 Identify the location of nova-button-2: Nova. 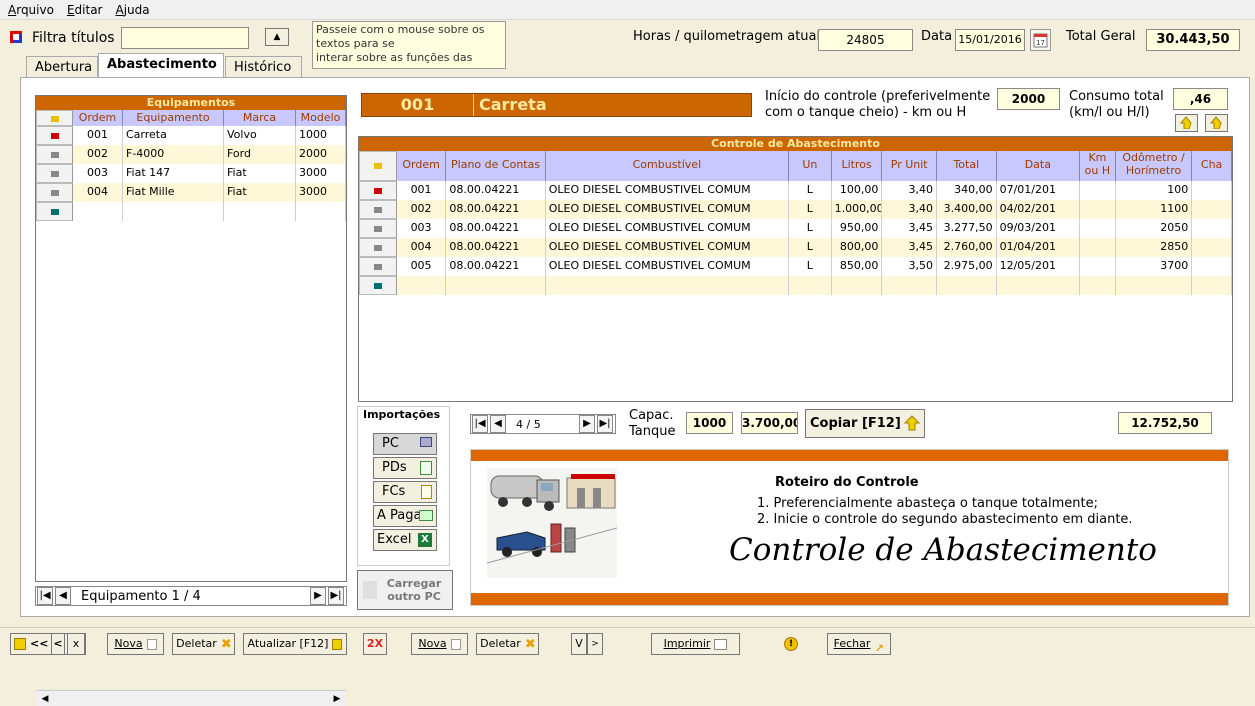
(439, 644).